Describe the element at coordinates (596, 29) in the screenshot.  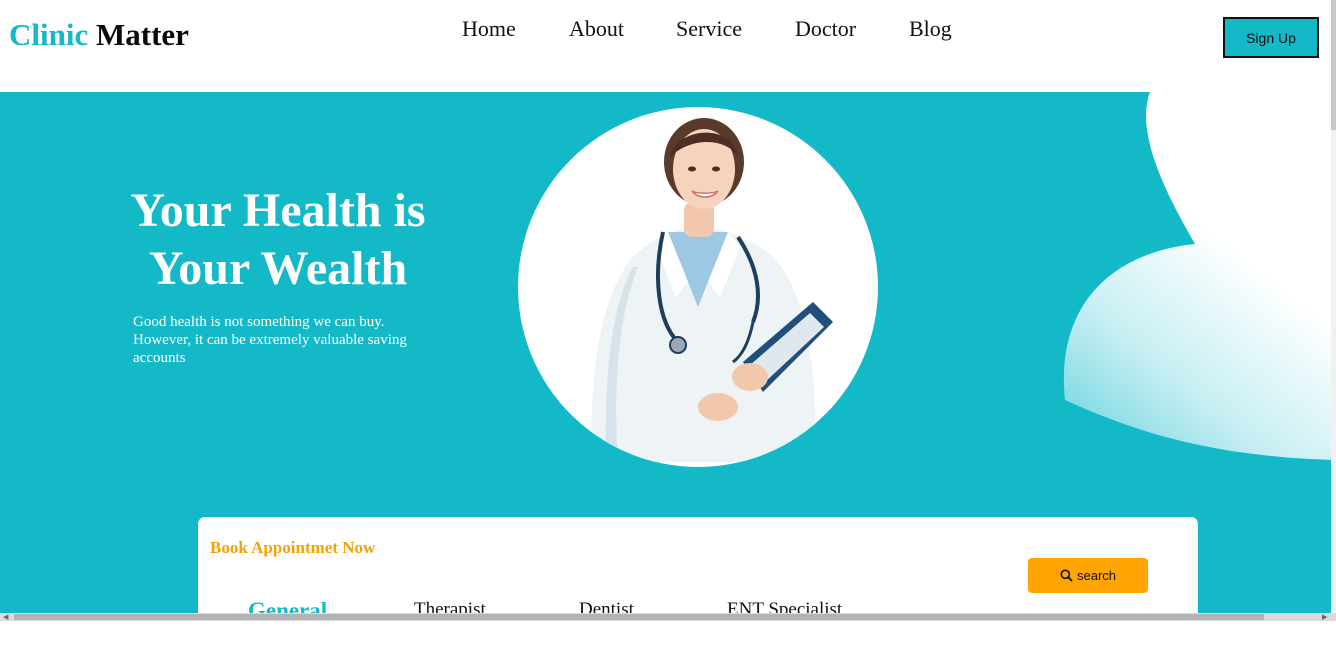
I see `nav-about: About` at that location.